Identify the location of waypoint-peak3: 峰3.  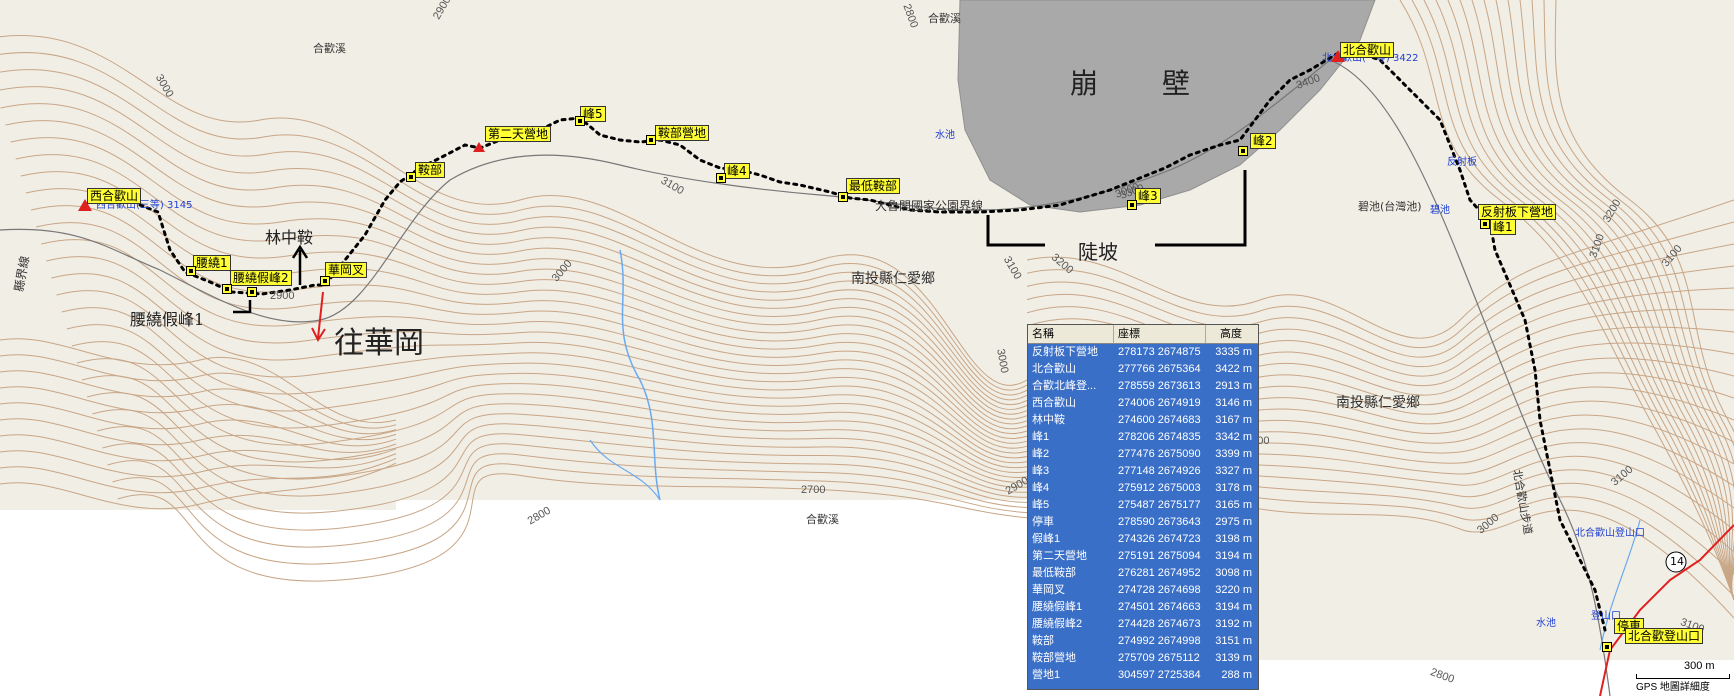
(1148, 196).